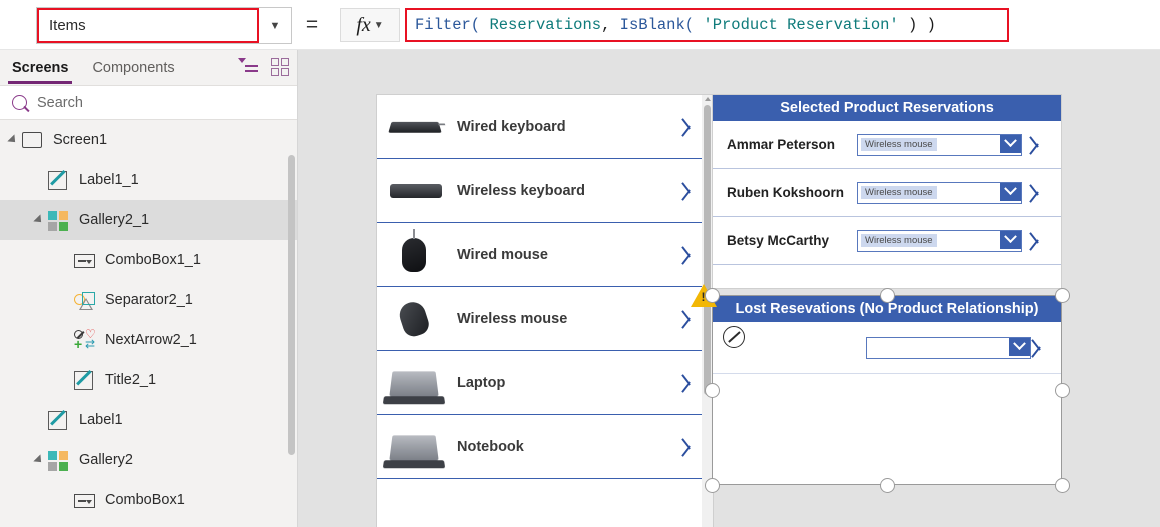 This screenshot has height=527, width=1160. Describe the element at coordinates (101, 420) in the screenshot. I see `tree-item-label: Label1` at that location.